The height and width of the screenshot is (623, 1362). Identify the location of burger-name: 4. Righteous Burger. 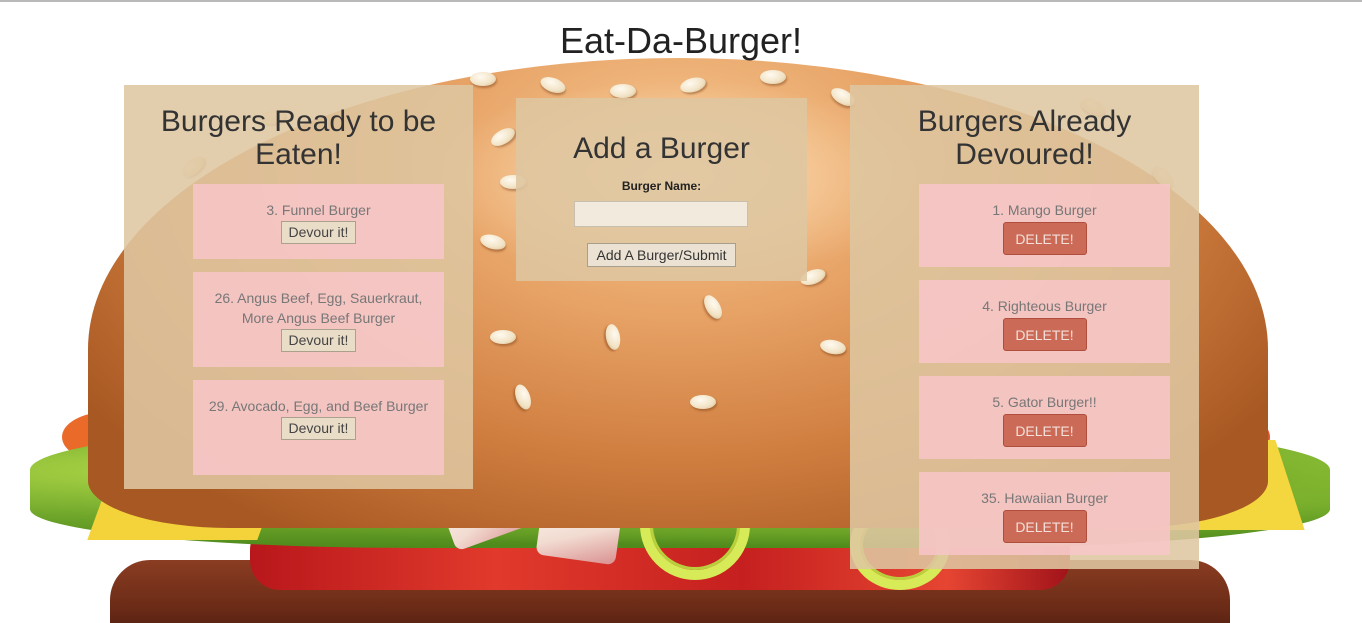
(1044, 306).